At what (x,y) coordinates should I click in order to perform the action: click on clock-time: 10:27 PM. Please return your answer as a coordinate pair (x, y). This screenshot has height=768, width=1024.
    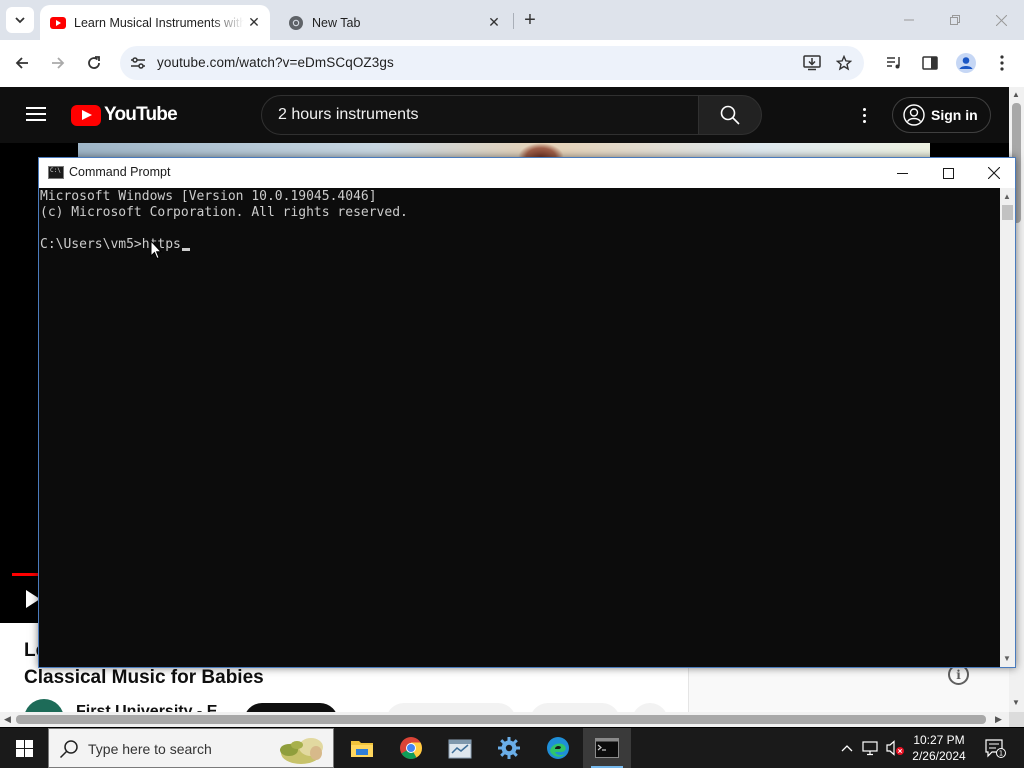
    Looking at the image, I should click on (939, 740).